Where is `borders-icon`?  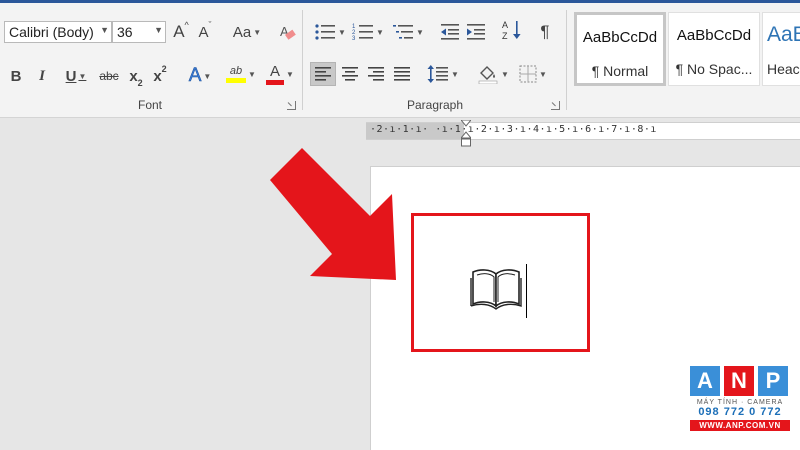
borders-icon is located at coordinates (528, 74).